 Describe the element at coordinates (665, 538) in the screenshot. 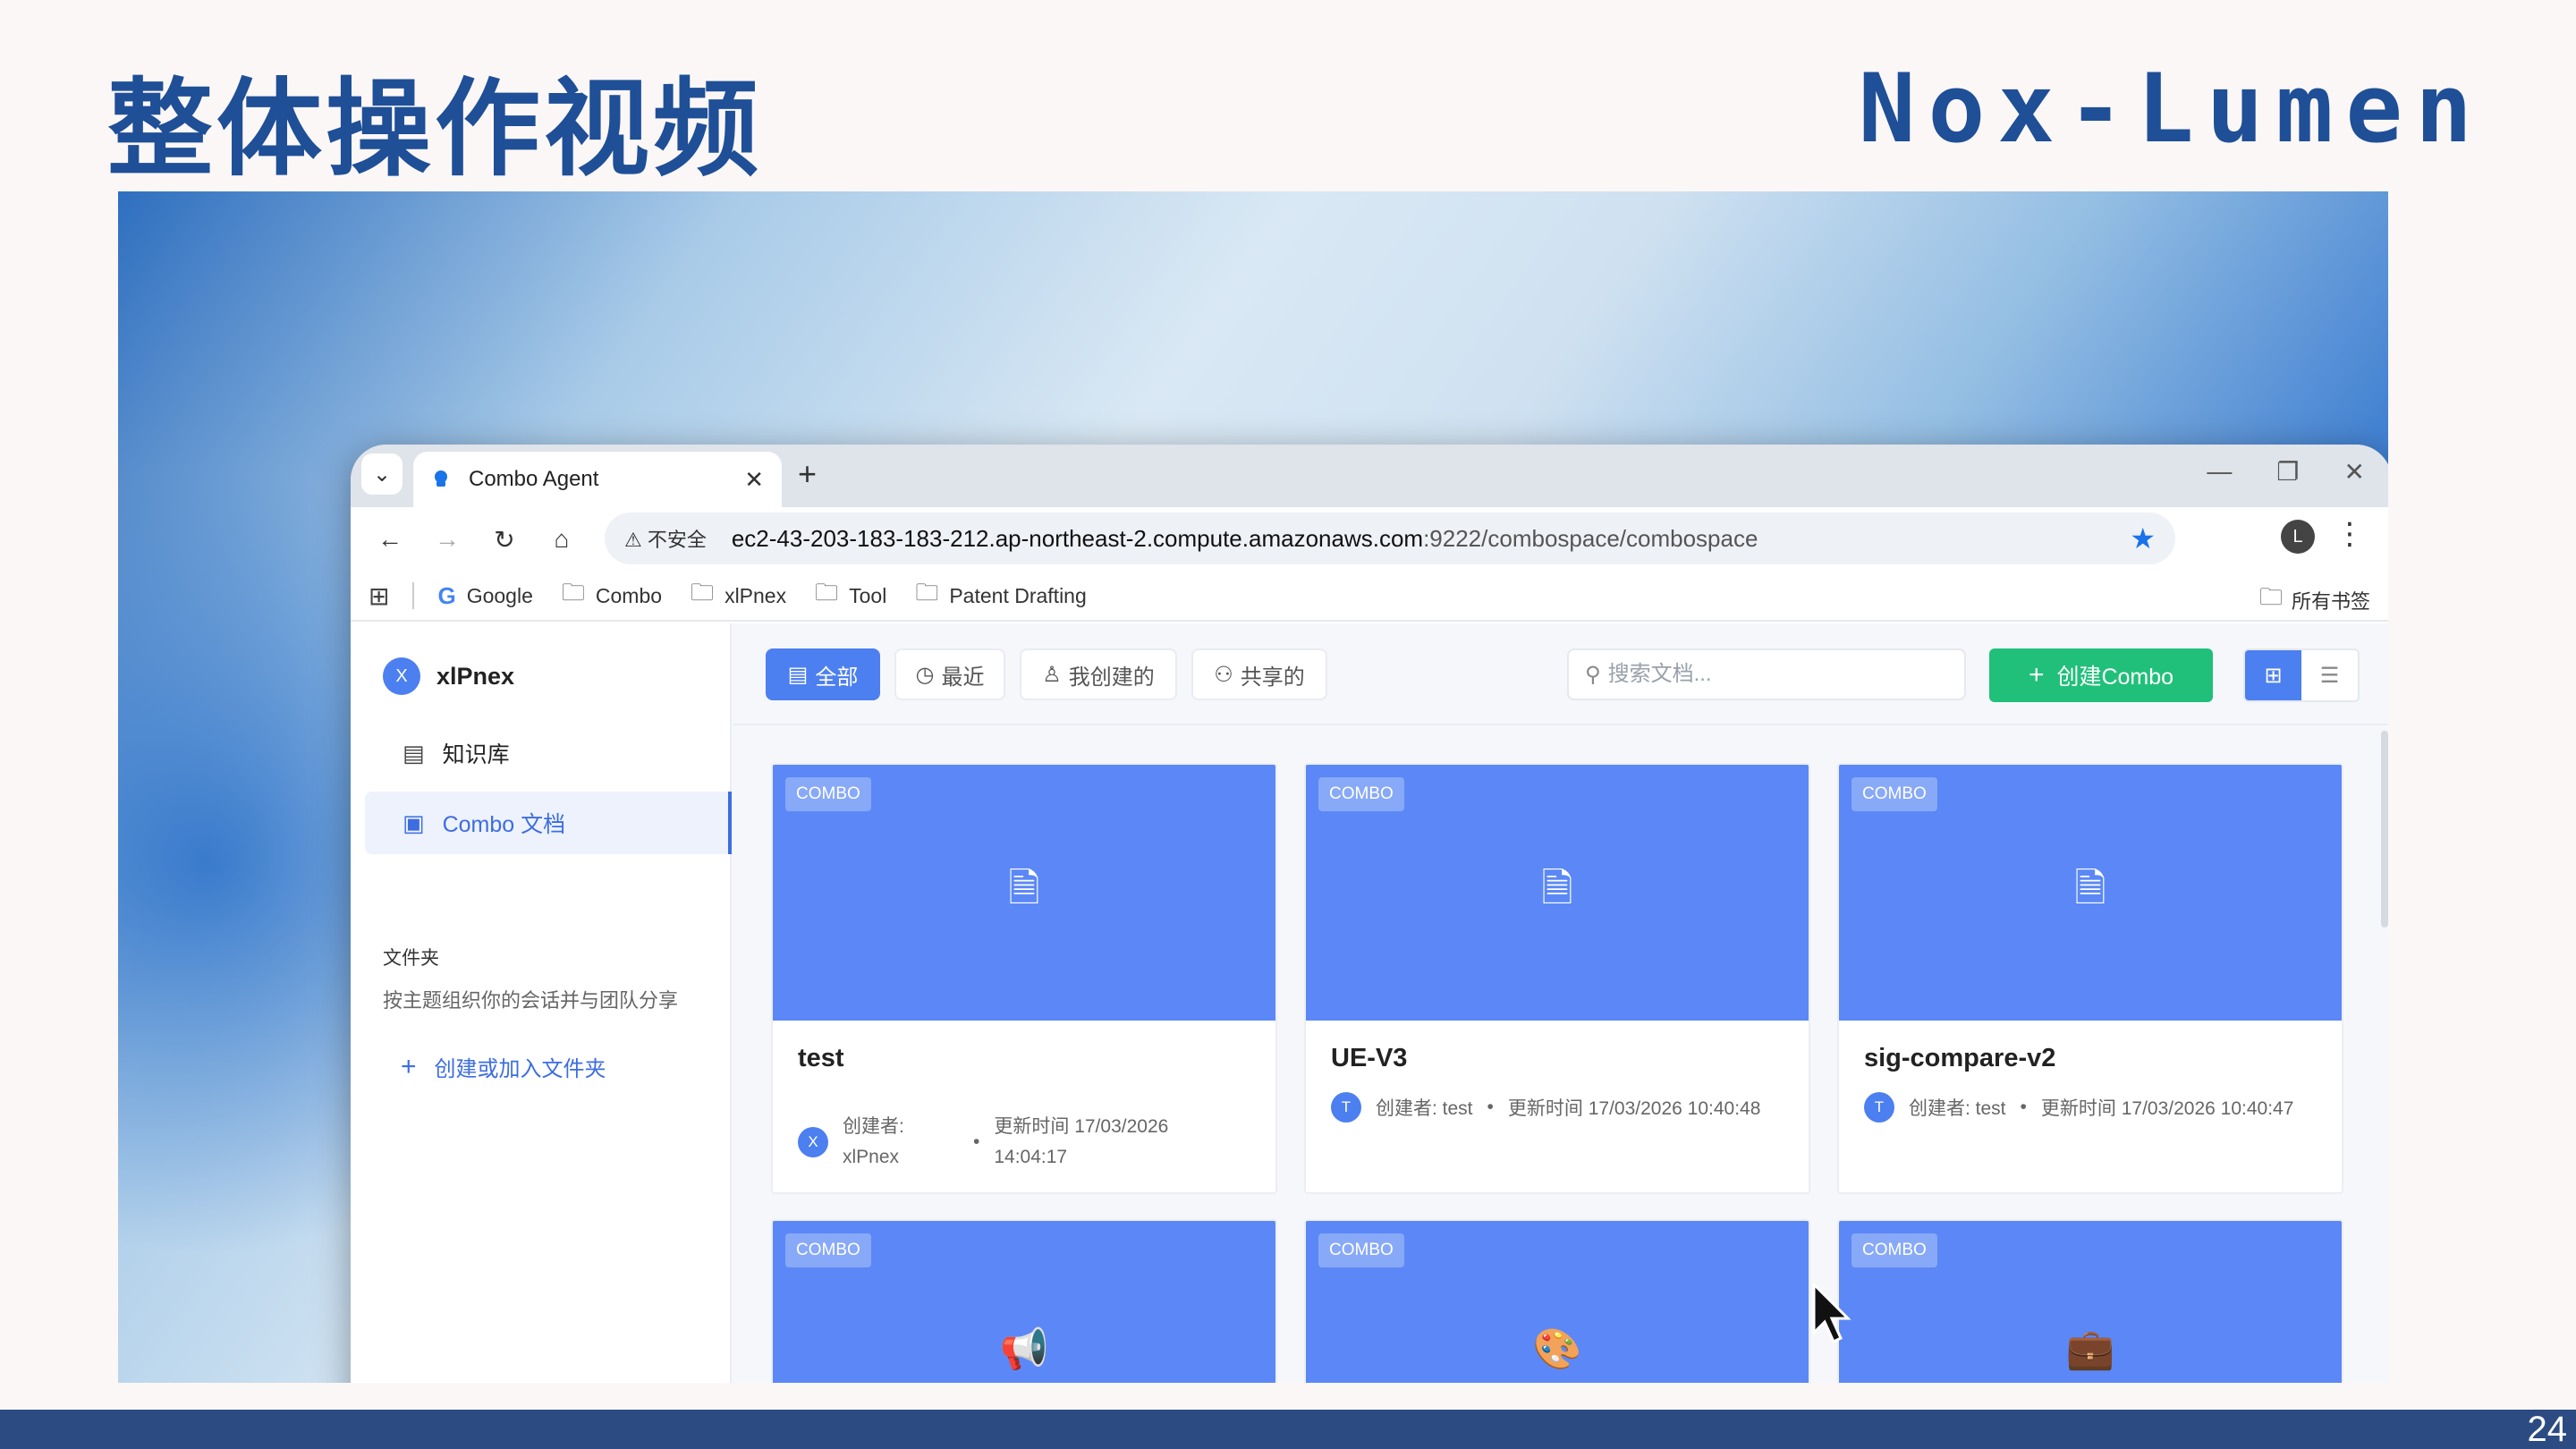

I see `security-chip: ⚠ 不安全` at that location.